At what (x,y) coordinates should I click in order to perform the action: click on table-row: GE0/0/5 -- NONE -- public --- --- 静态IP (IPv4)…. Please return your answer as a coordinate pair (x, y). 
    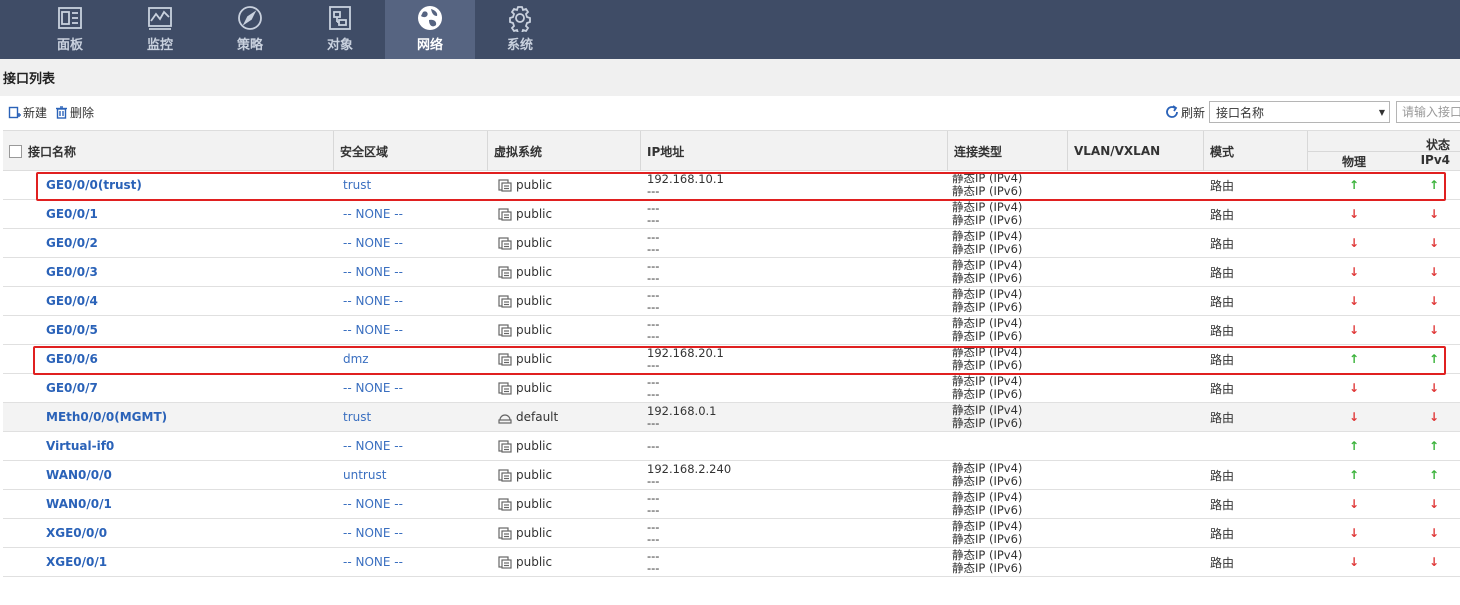
    Looking at the image, I should click on (731, 330).